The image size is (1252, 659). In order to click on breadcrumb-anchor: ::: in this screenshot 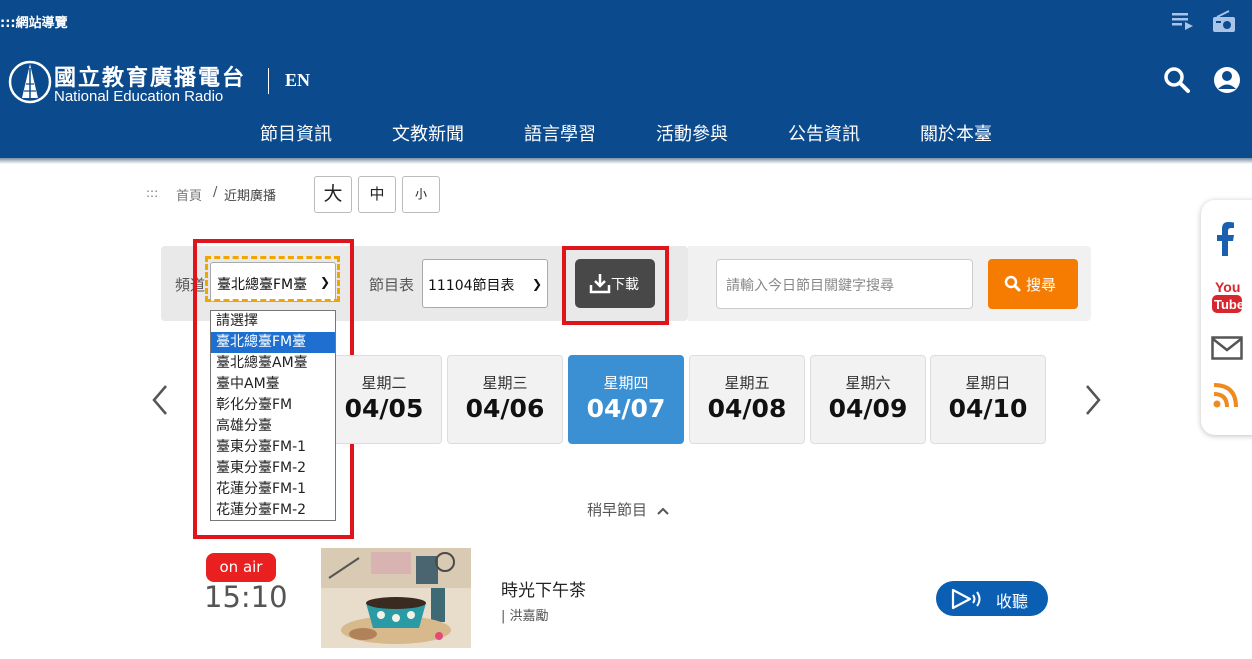, I will do `click(152, 193)`.